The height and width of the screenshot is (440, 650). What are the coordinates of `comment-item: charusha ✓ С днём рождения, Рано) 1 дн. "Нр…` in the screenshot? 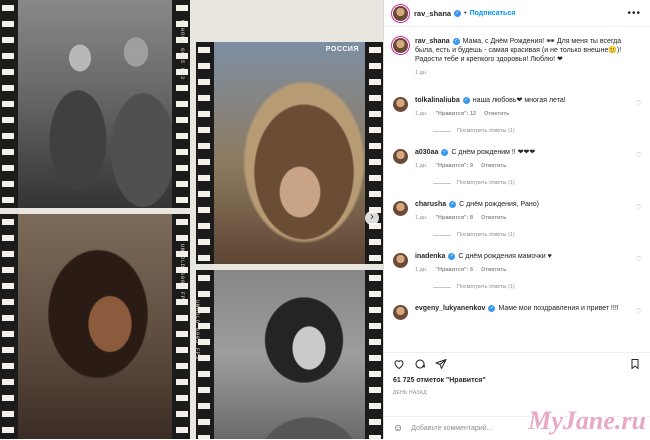 It's located at (517, 219).